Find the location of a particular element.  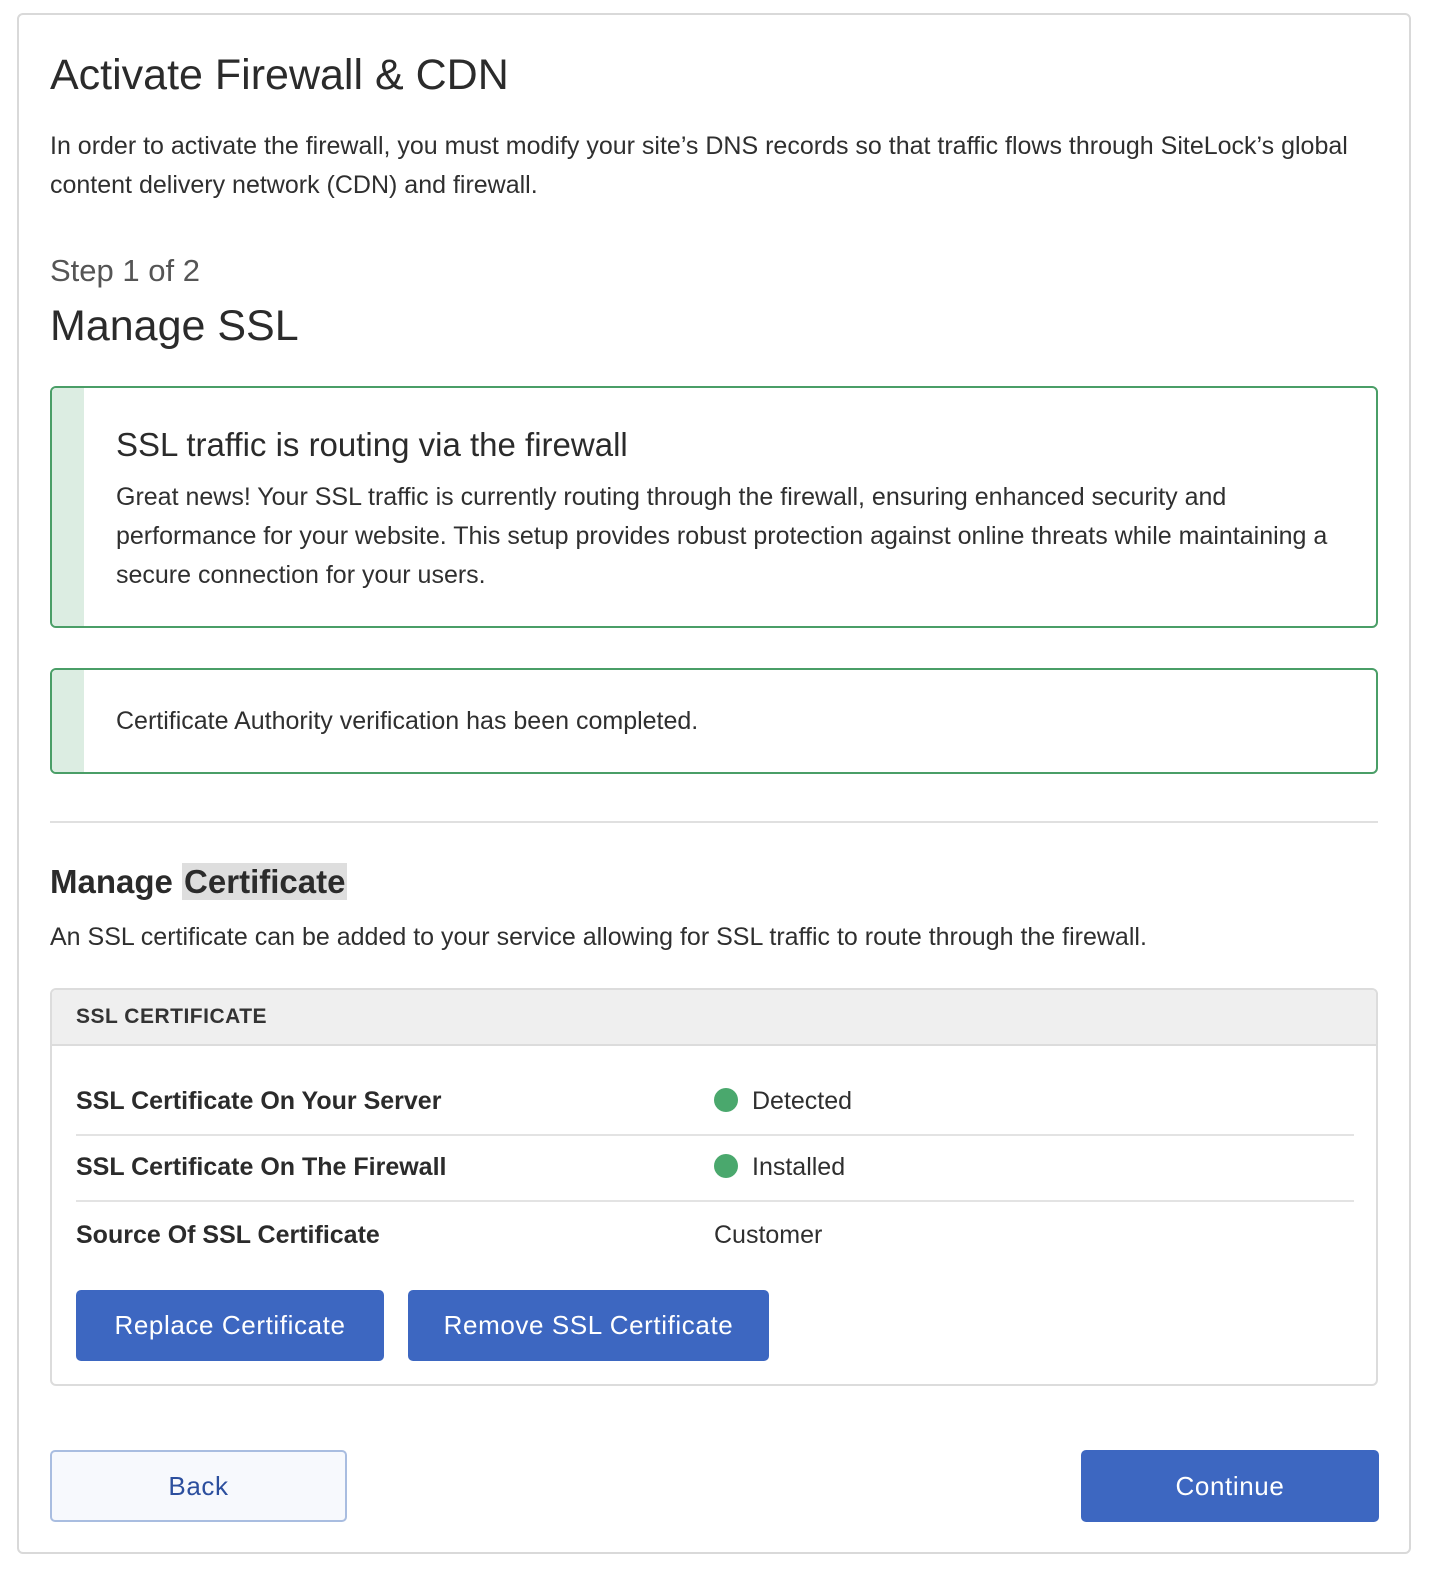

back-button: Back is located at coordinates (198, 1486).